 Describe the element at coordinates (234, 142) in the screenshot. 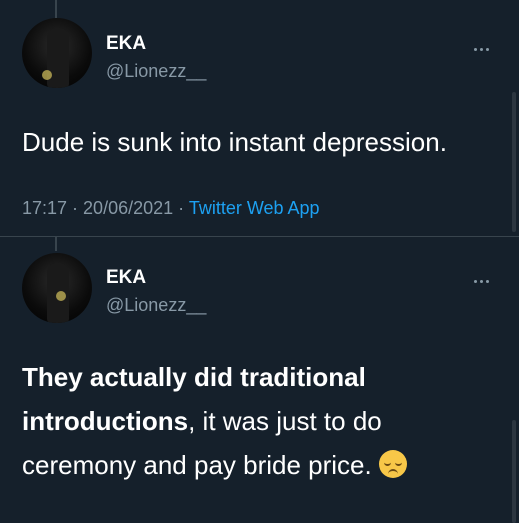

I see `tweet-text: Dude is sunk into instant depression.` at that location.